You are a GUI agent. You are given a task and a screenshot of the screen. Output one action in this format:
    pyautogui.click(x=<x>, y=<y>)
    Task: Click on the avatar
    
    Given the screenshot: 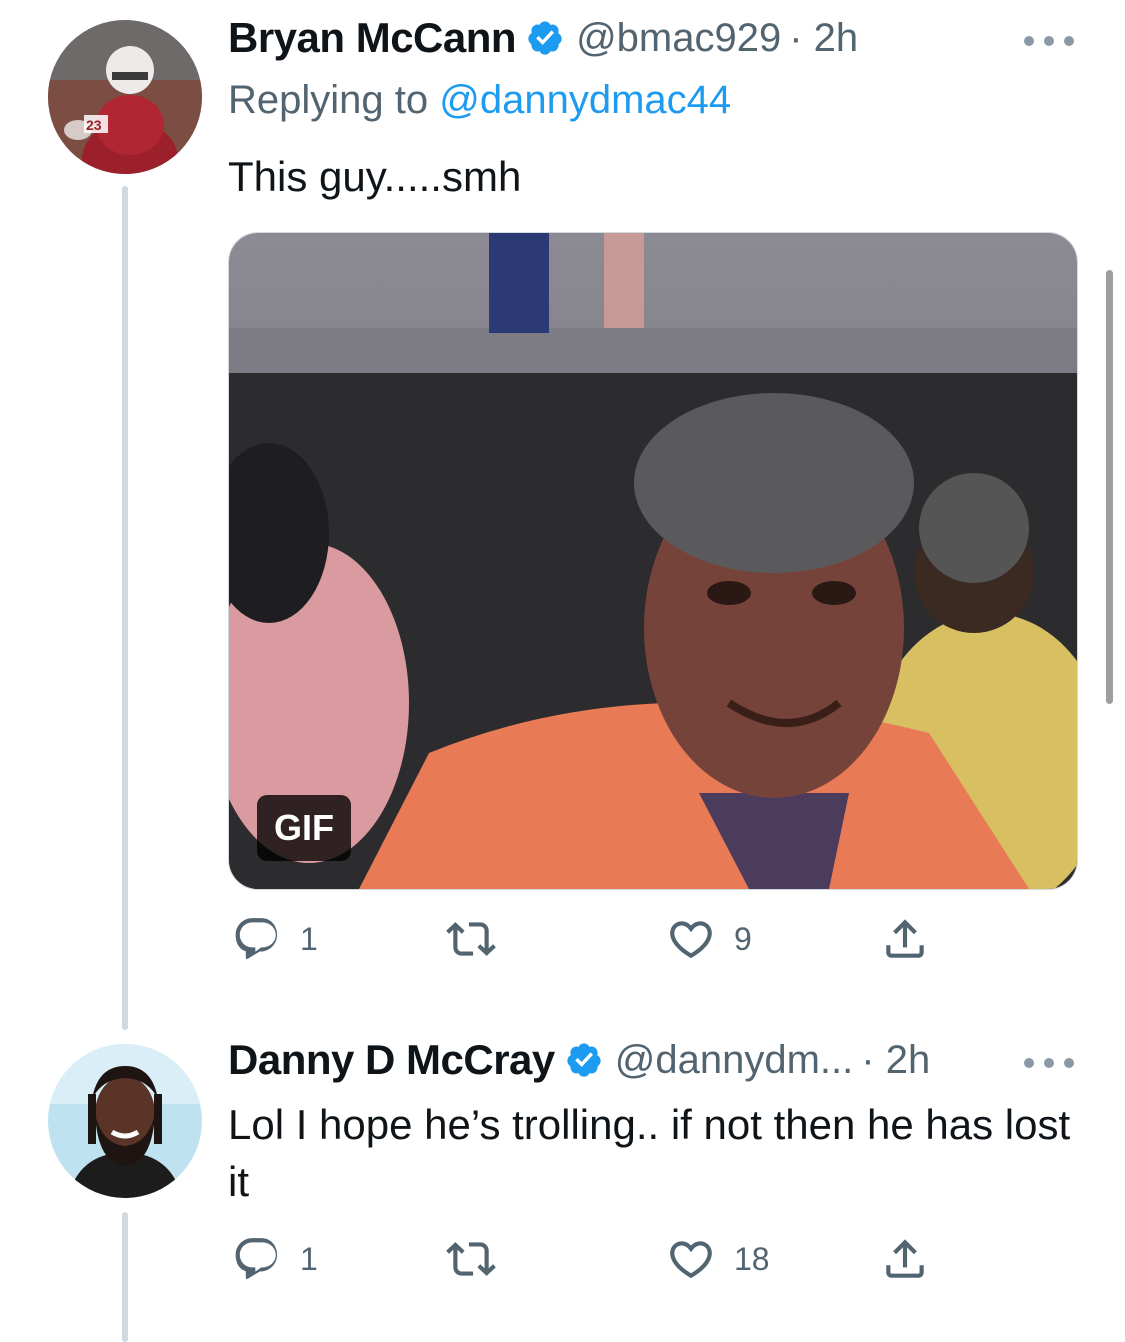 What is the action you would take?
    pyautogui.click(x=125, y=1121)
    